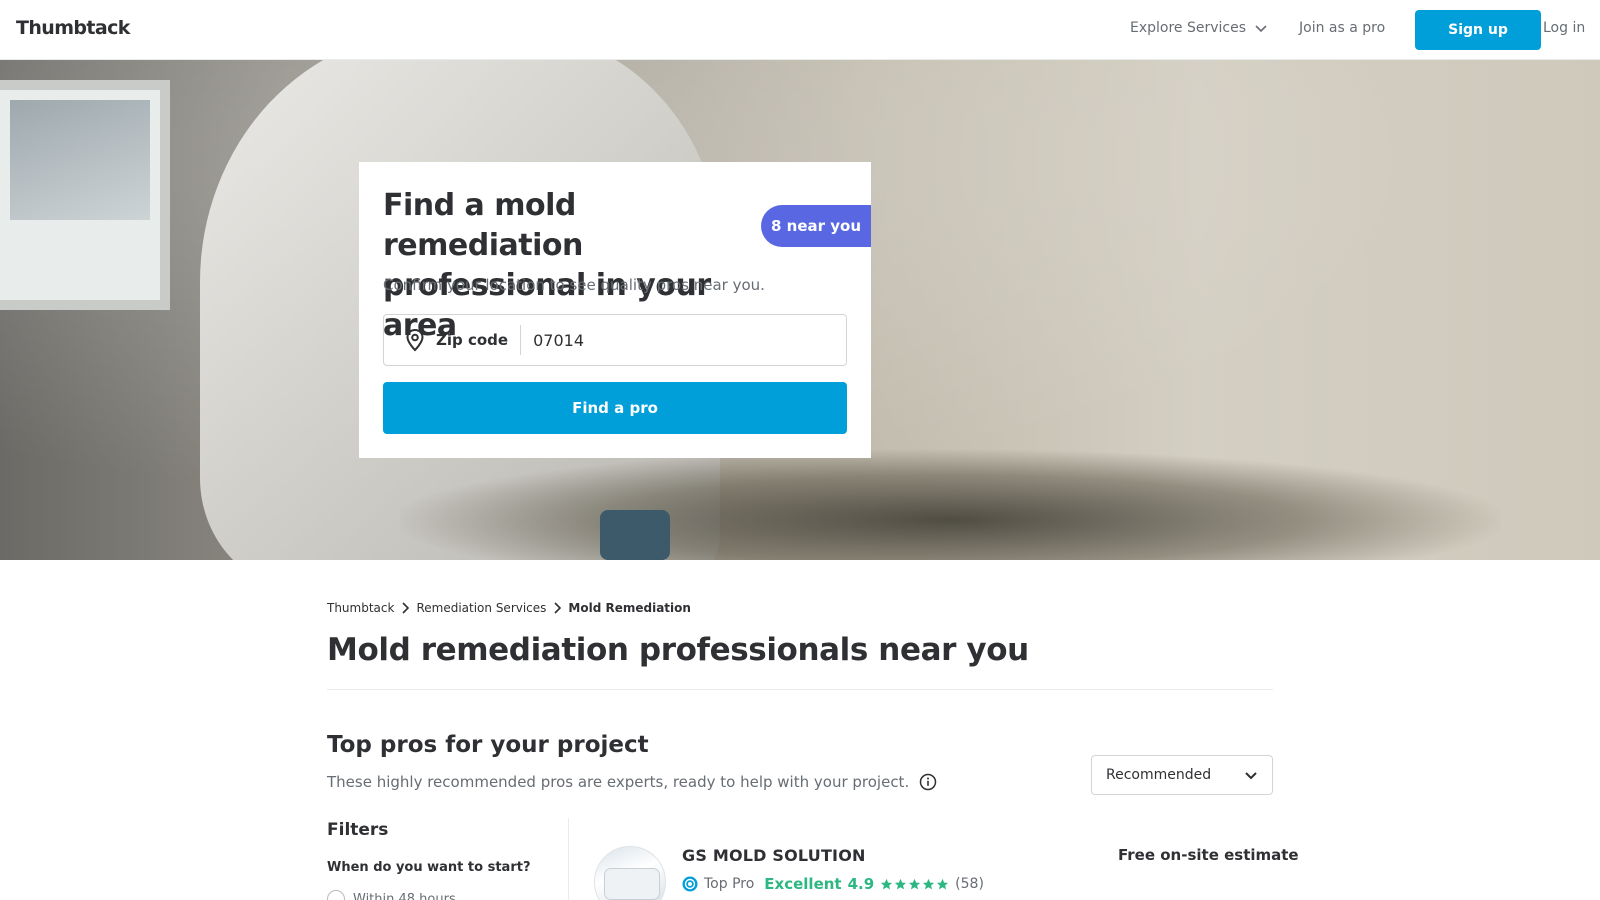 This screenshot has width=1600, height=900. I want to click on pro-name: GS MOLD SOLUTION, so click(774, 855).